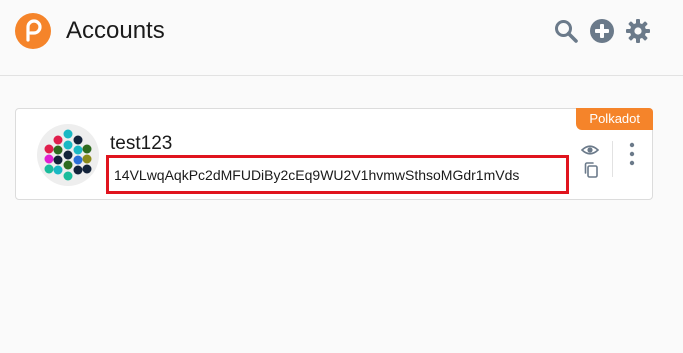  I want to click on polkadot-logo-icon, so click(33, 31).